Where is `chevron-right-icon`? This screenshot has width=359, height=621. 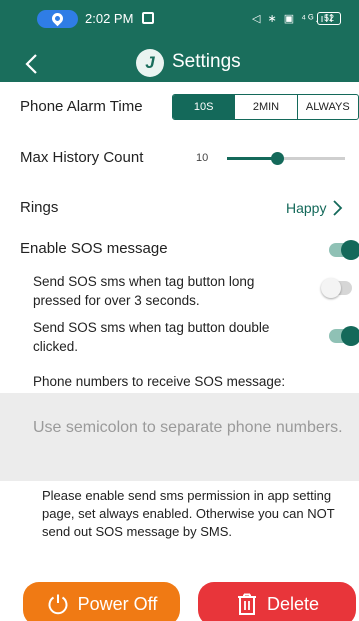
chevron-right-icon is located at coordinates (337, 208).